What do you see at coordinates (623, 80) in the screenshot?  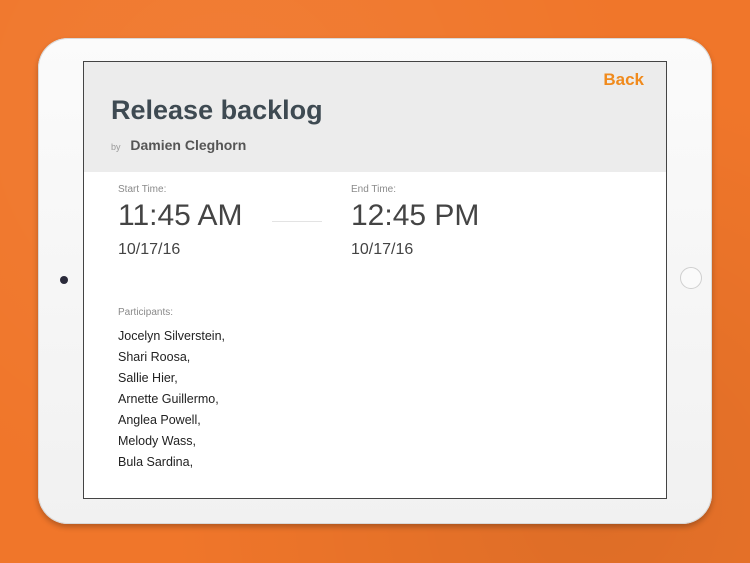 I see `back-button: Back` at bounding box center [623, 80].